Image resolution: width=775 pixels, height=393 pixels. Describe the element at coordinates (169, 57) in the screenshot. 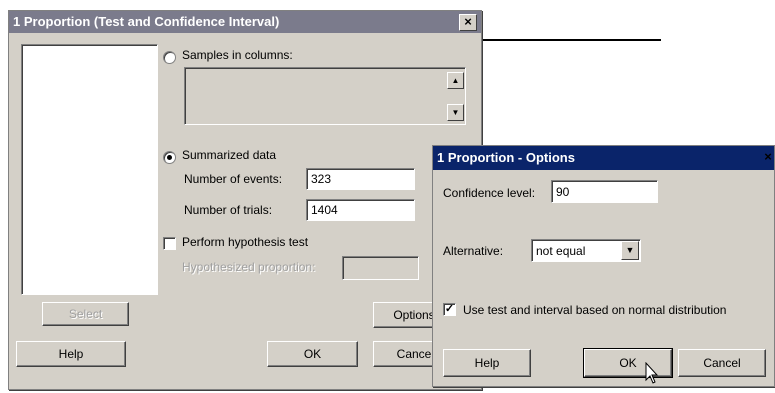

I see `samples-in-columns-radio` at that location.